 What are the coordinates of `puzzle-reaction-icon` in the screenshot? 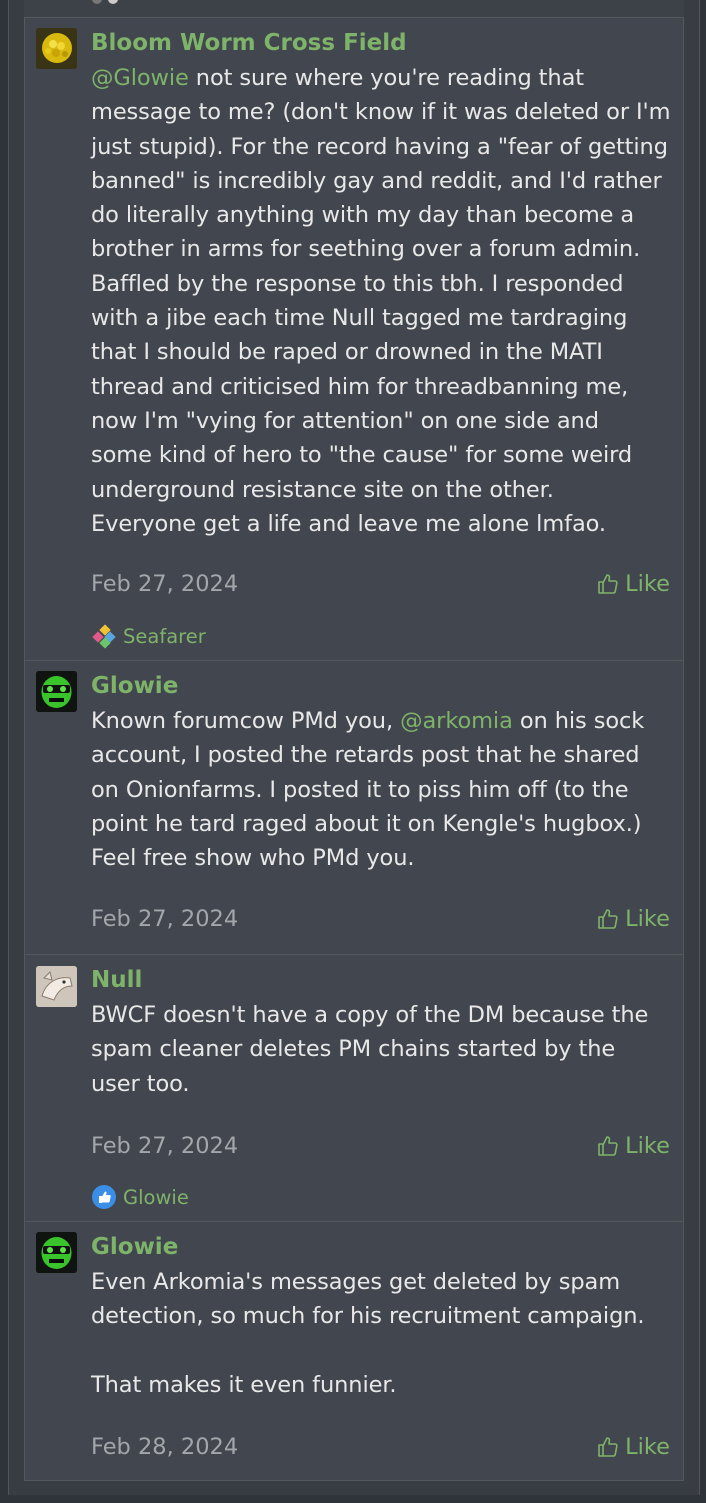 It's located at (104, 636).